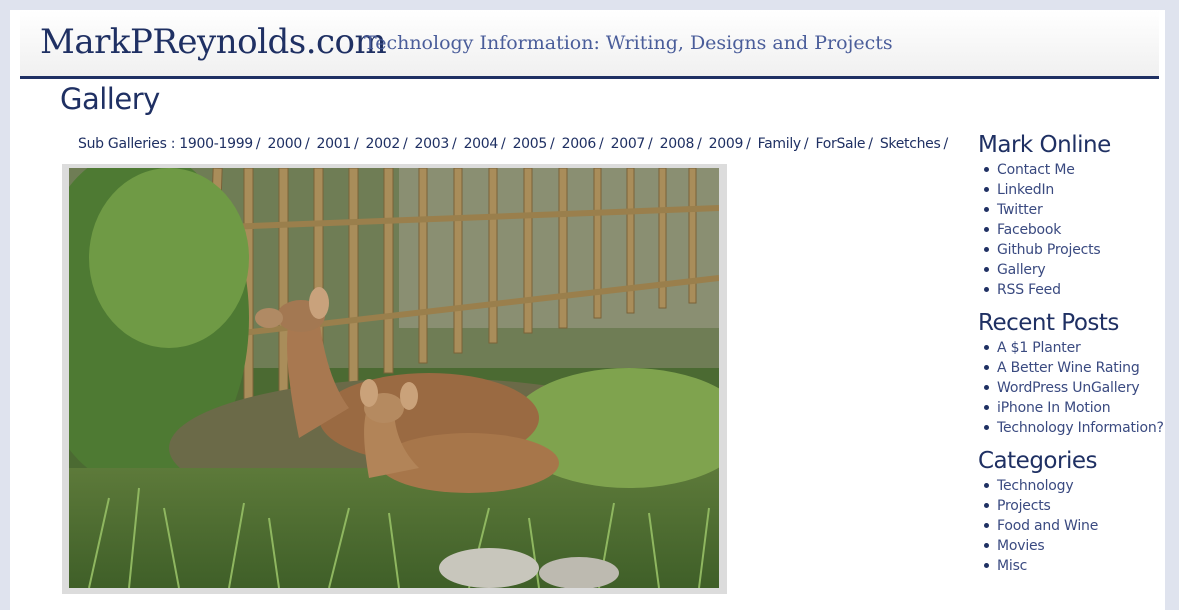  What do you see at coordinates (1073, 566) in the screenshot?
I see `category-item: Misc` at bounding box center [1073, 566].